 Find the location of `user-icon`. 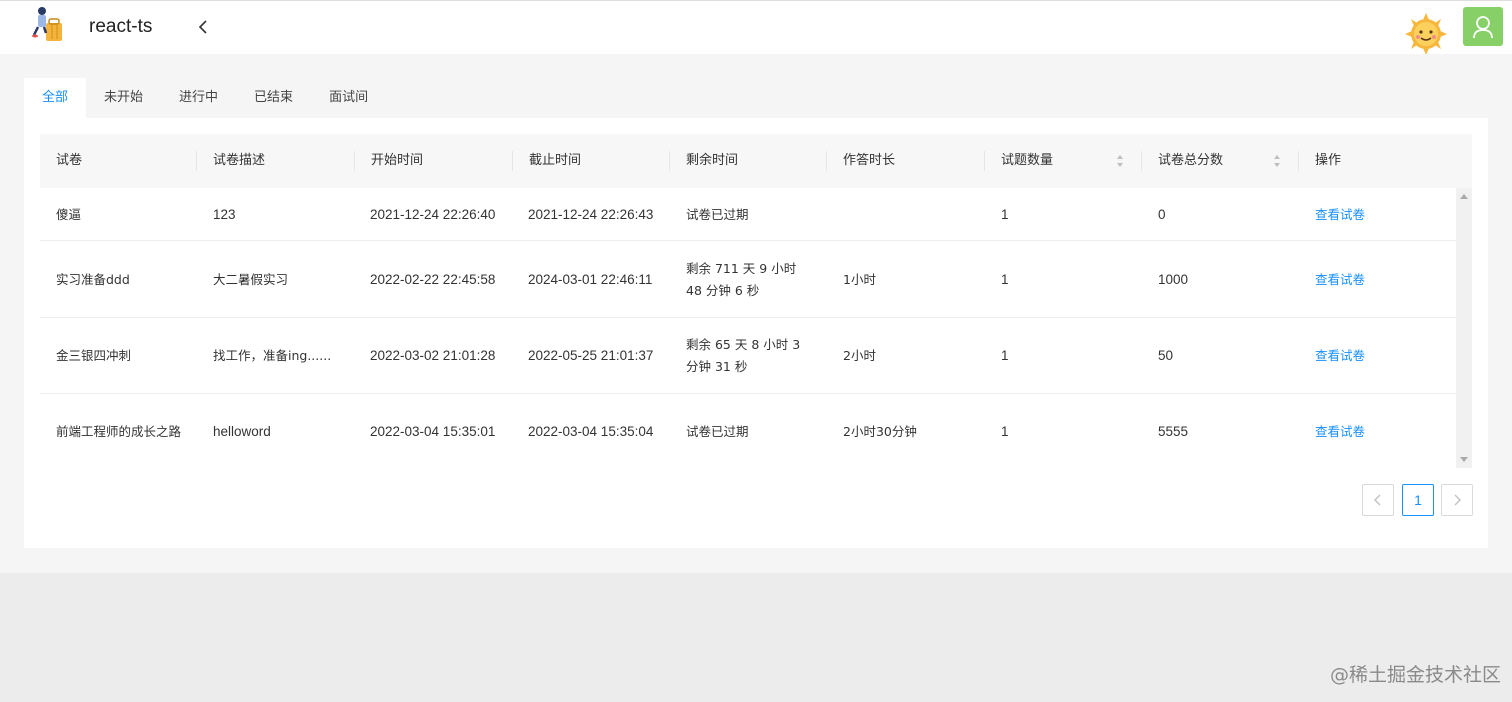

user-icon is located at coordinates (1483, 26).